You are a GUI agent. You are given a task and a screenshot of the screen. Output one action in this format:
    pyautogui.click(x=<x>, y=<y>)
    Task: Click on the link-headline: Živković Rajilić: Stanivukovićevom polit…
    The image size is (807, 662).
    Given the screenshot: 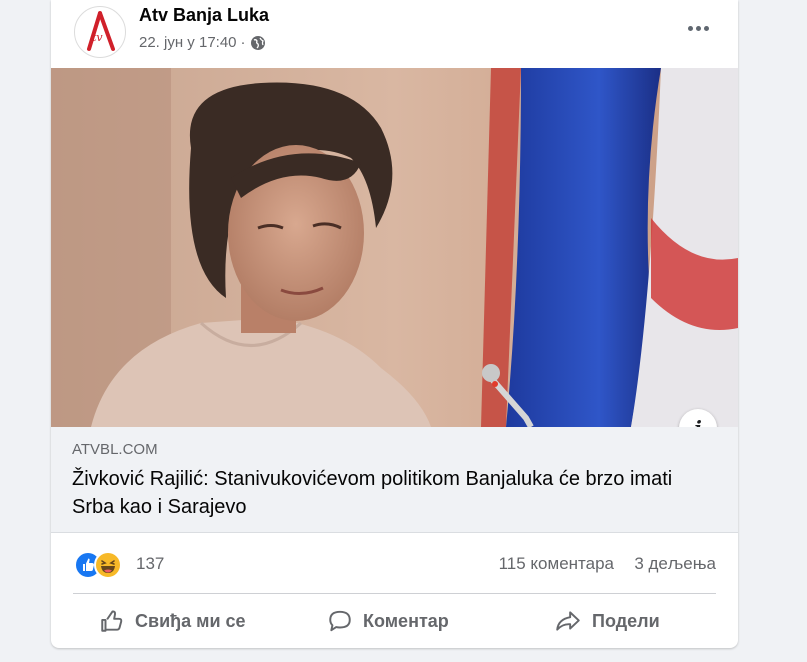 What is the action you would take?
    pyautogui.click(x=392, y=493)
    